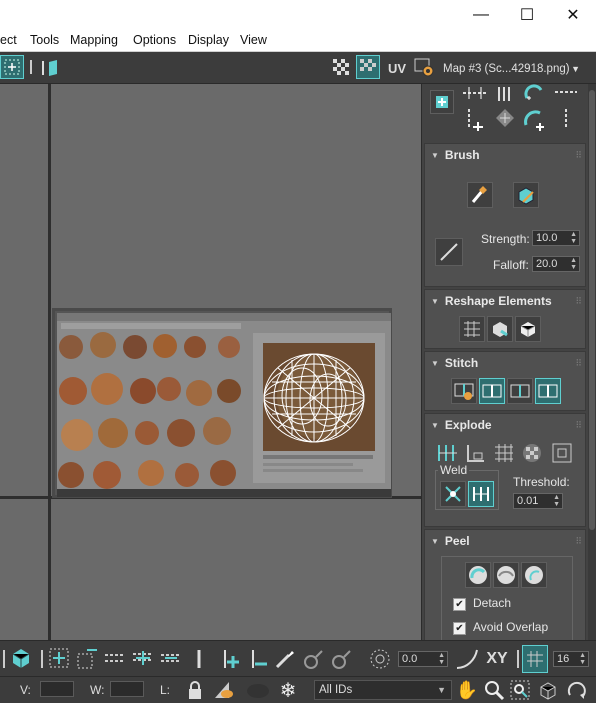 The image size is (596, 703). I want to click on quick-peel-button, so click(478, 575).